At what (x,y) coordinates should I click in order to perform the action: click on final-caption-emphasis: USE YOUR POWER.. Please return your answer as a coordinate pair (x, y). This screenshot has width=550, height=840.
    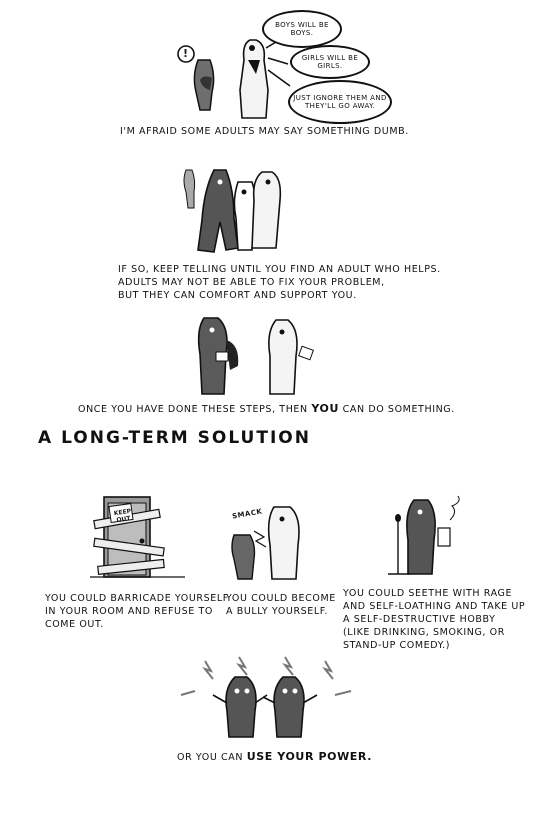
    Looking at the image, I should click on (309, 756).